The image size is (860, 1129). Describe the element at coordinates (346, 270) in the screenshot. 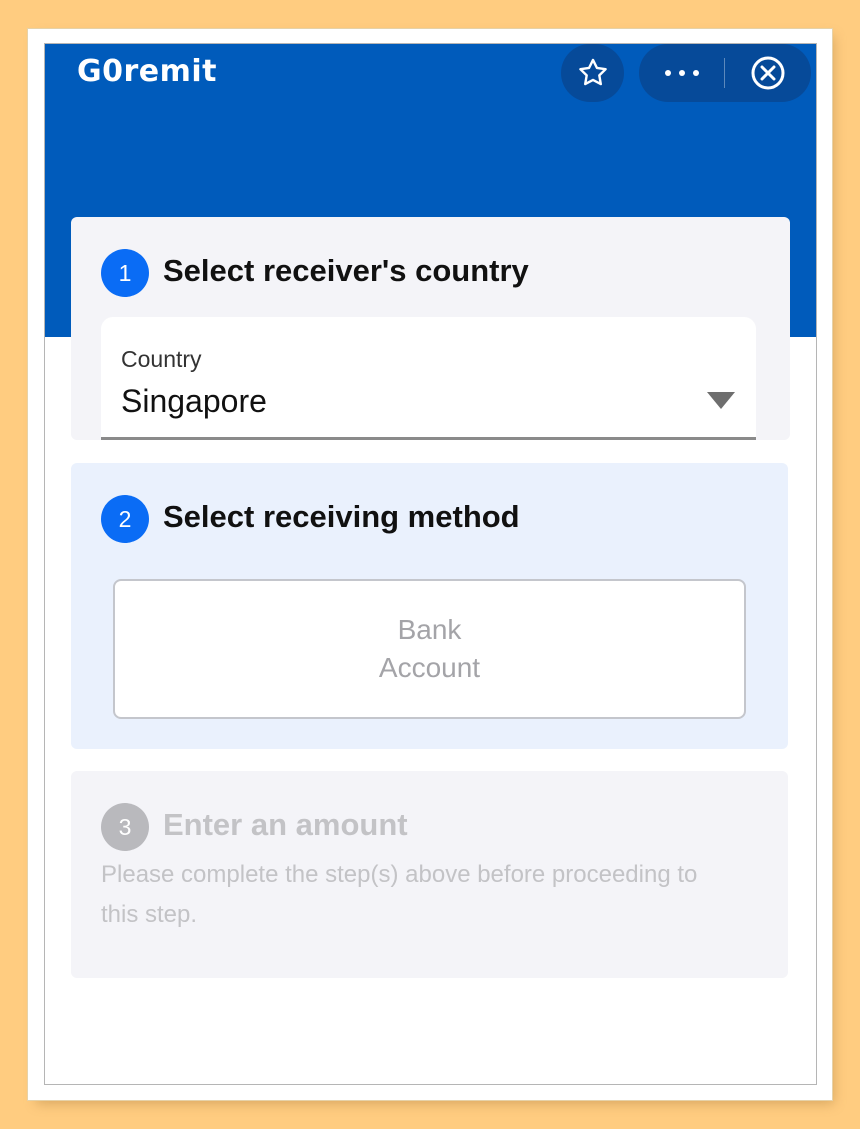

I see `step-title: Select receiver's country` at that location.